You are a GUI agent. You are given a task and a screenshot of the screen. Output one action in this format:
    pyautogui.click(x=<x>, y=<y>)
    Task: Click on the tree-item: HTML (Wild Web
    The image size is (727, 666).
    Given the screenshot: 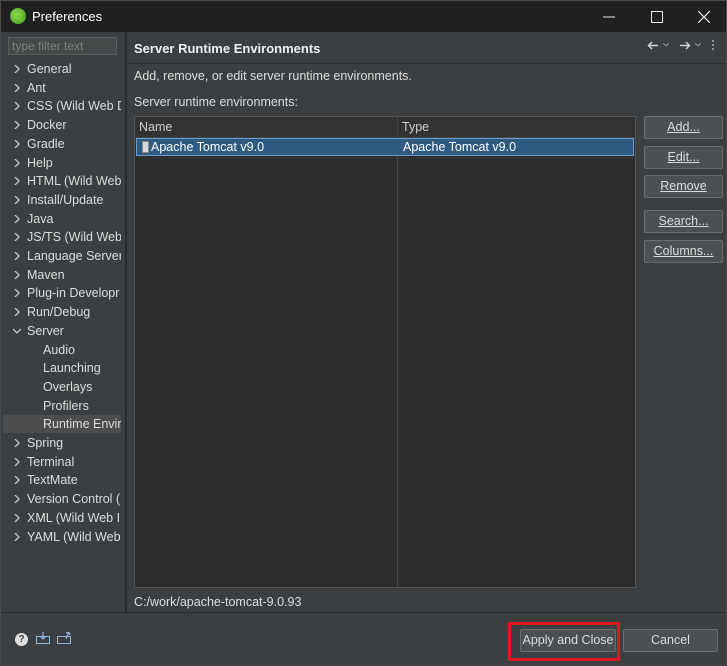 What is the action you would take?
    pyautogui.click(x=62, y=181)
    